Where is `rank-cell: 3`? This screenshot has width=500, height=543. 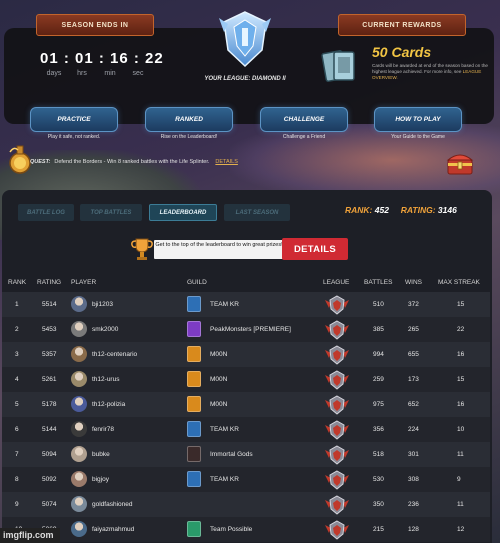
rank-cell: 3 is located at coordinates (17, 354).